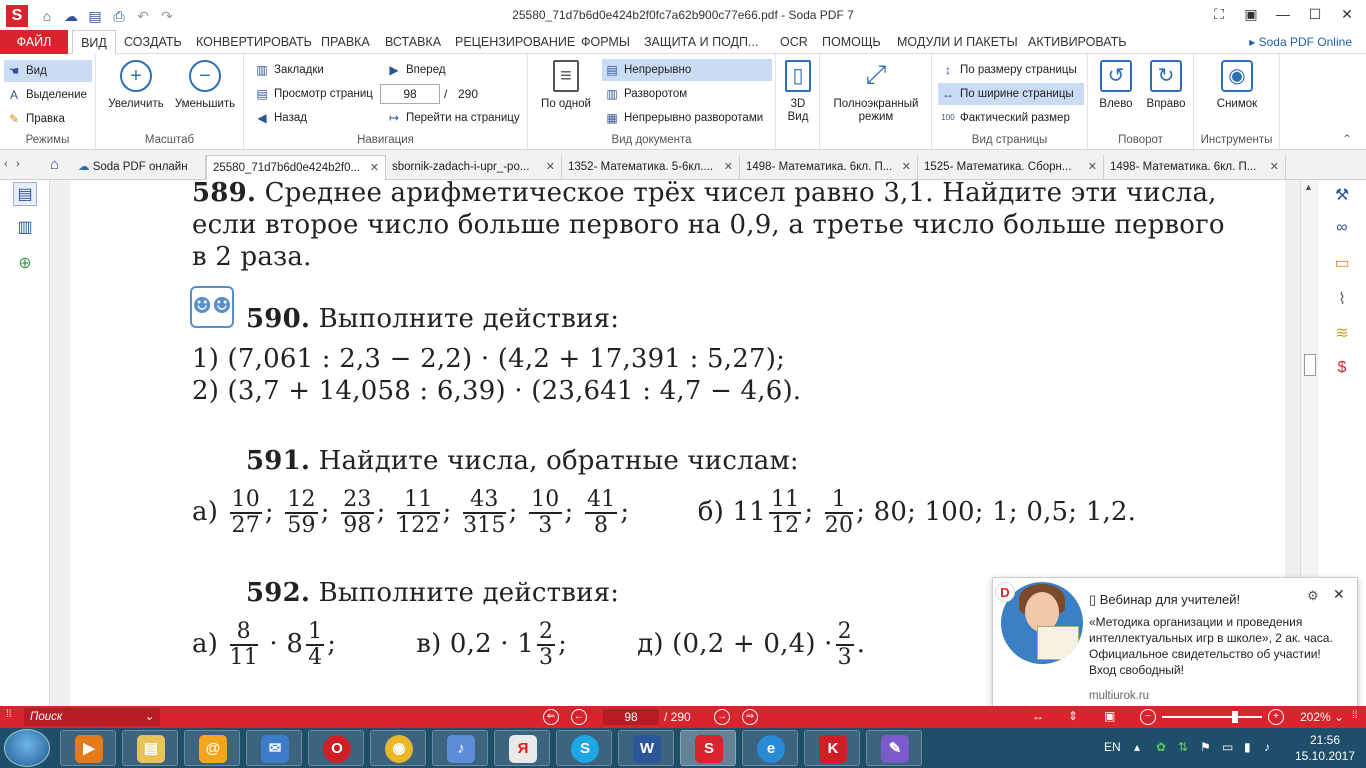 The height and width of the screenshot is (768, 1366). Describe the element at coordinates (1347, 14) in the screenshot. I see `close-button: ✕` at that location.